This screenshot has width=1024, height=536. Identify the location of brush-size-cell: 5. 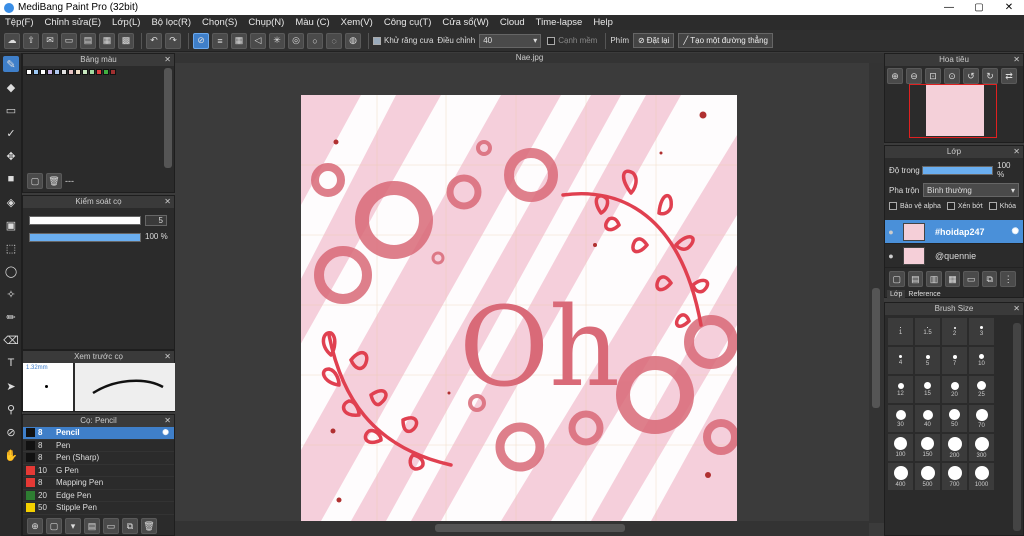
(927, 360).